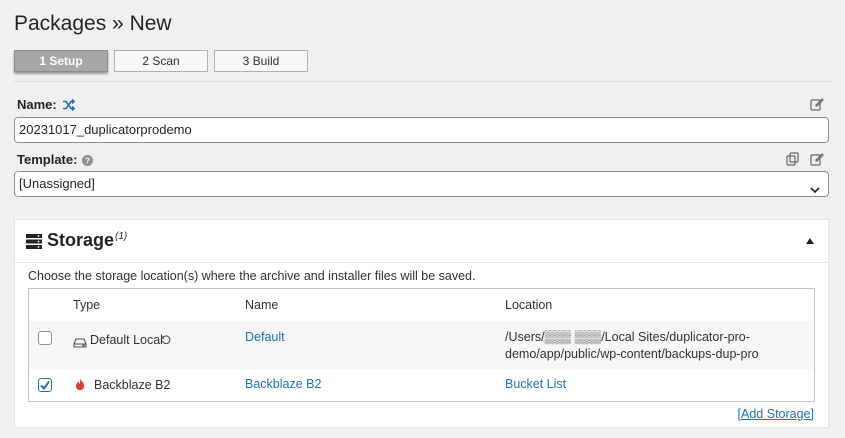 The image size is (845, 438). Describe the element at coordinates (81, 240) in the screenshot. I see `storage-title: Storage` at that location.